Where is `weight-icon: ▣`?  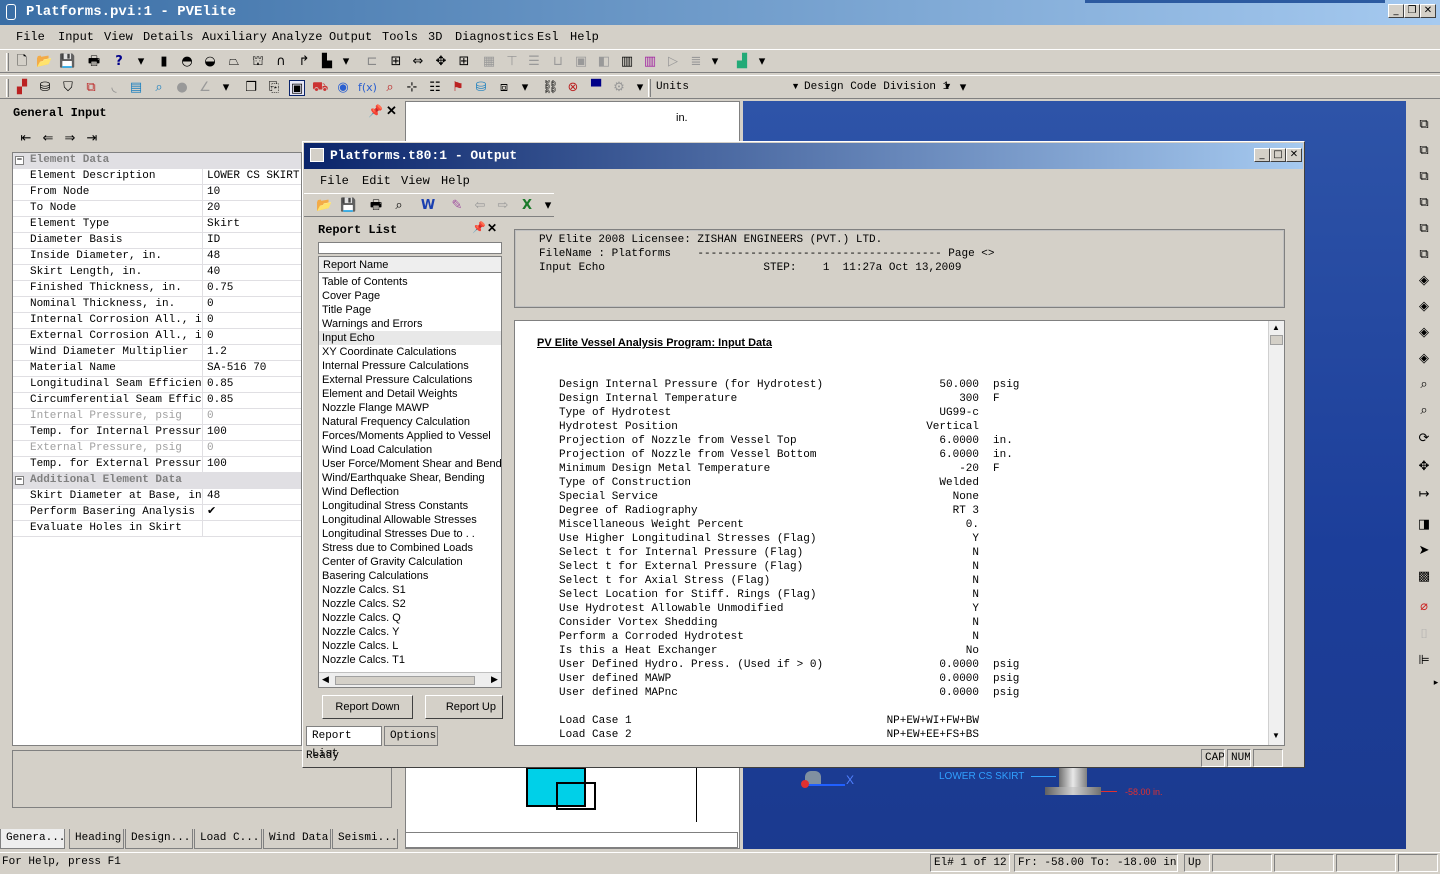 weight-icon: ▣ is located at coordinates (581, 62).